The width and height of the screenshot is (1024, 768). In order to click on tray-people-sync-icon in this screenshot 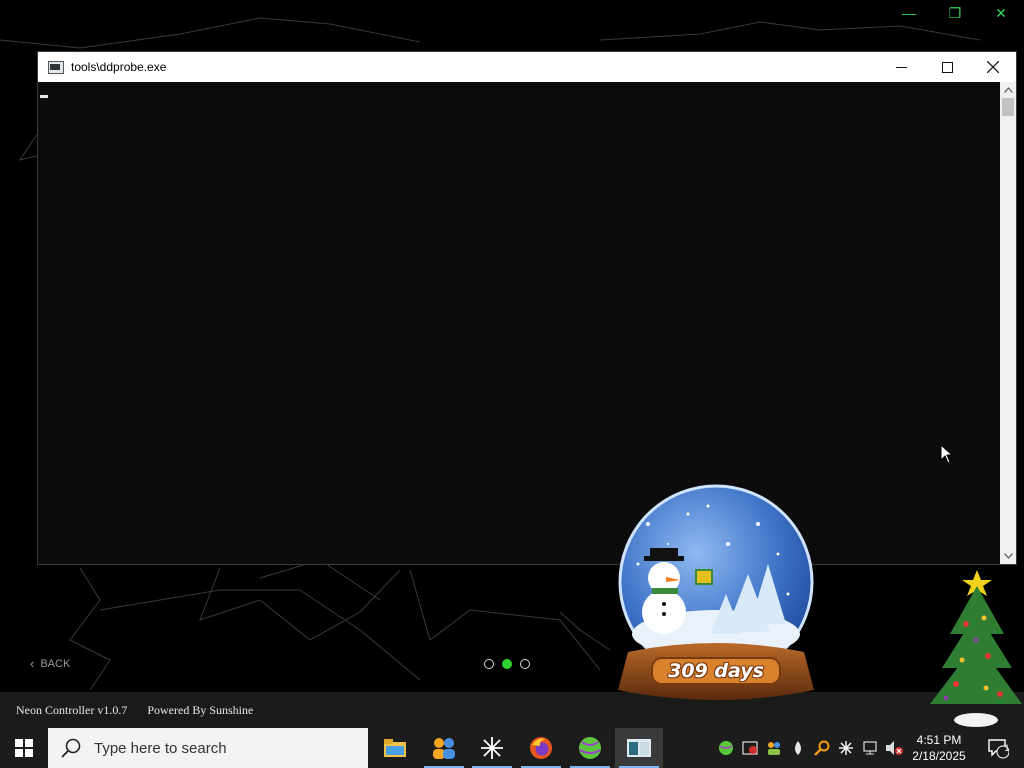, I will do `click(774, 748)`.